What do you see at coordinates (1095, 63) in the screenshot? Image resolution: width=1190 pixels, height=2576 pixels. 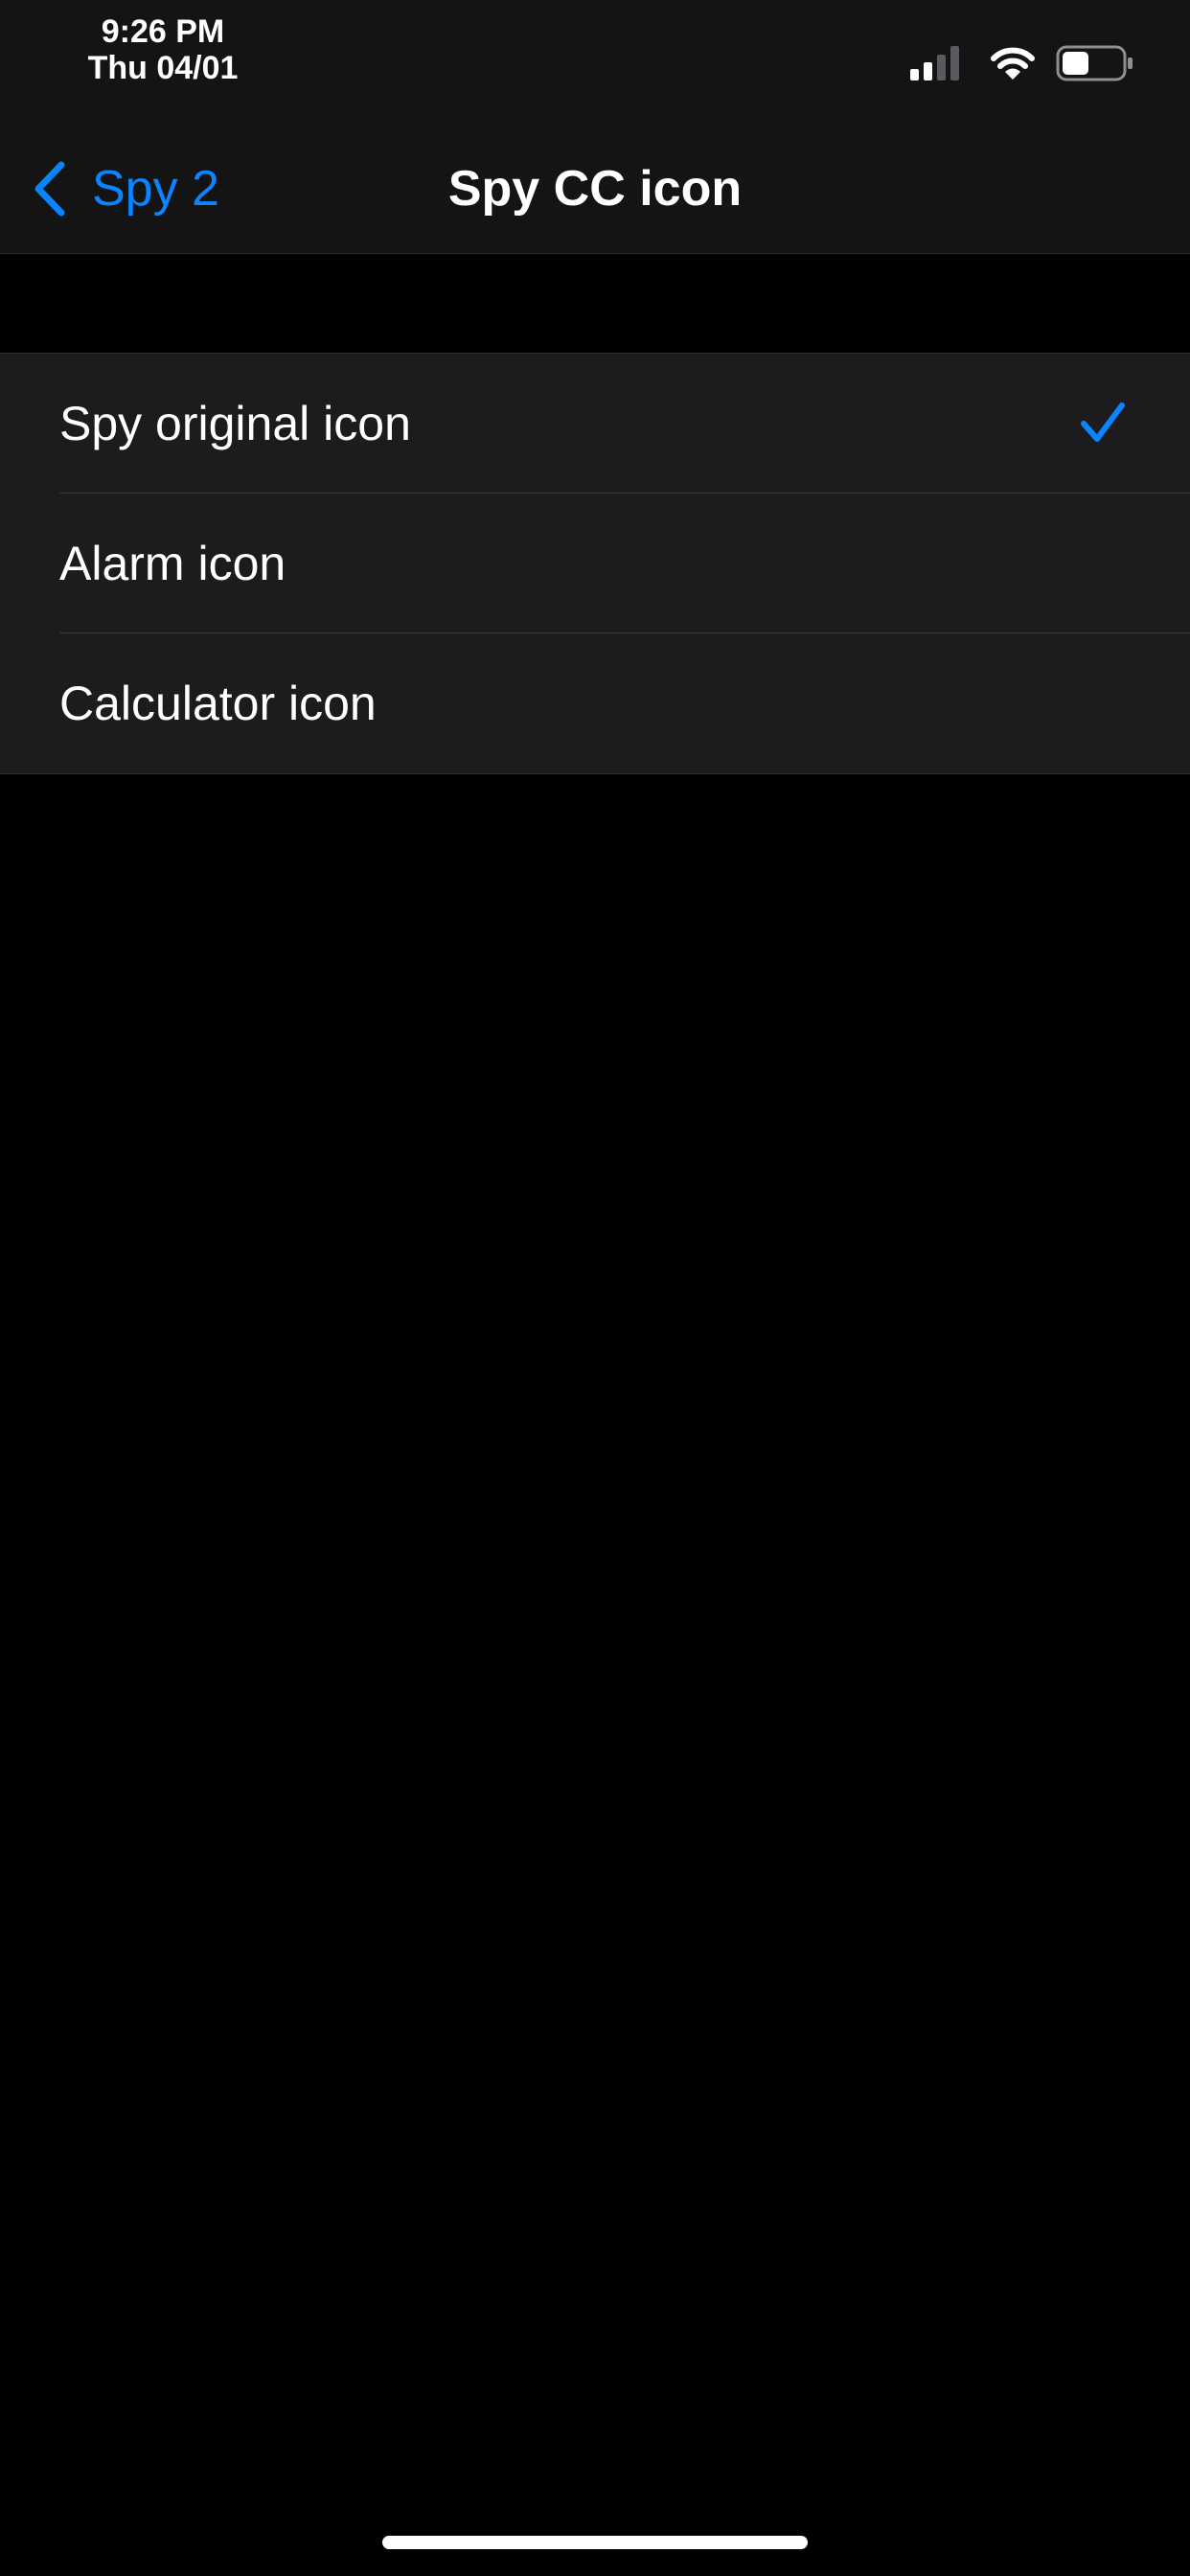 I see `battery-icon` at bounding box center [1095, 63].